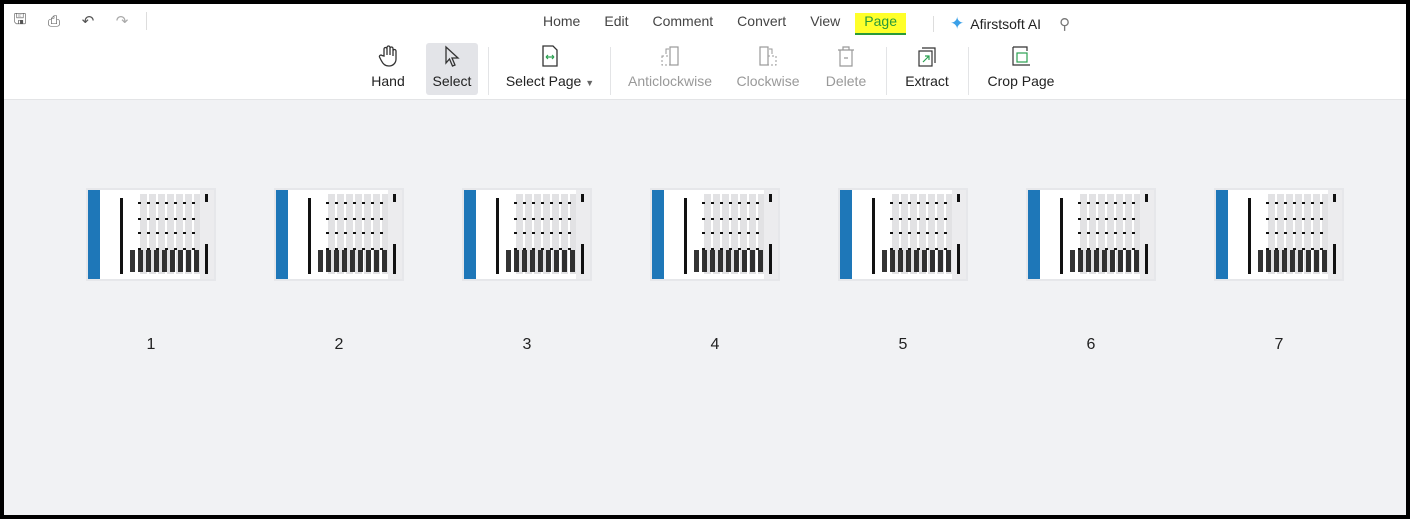 The width and height of the screenshot is (1410, 519). What do you see at coordinates (670, 69) in the screenshot?
I see `anticlockwise-button: Anticlockwise` at bounding box center [670, 69].